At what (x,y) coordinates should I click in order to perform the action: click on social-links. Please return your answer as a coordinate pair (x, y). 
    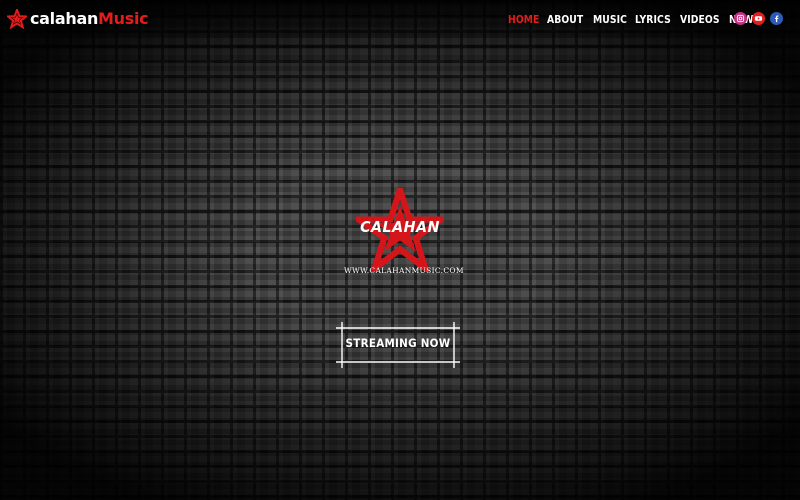
    Looking at the image, I should click on (758, 18).